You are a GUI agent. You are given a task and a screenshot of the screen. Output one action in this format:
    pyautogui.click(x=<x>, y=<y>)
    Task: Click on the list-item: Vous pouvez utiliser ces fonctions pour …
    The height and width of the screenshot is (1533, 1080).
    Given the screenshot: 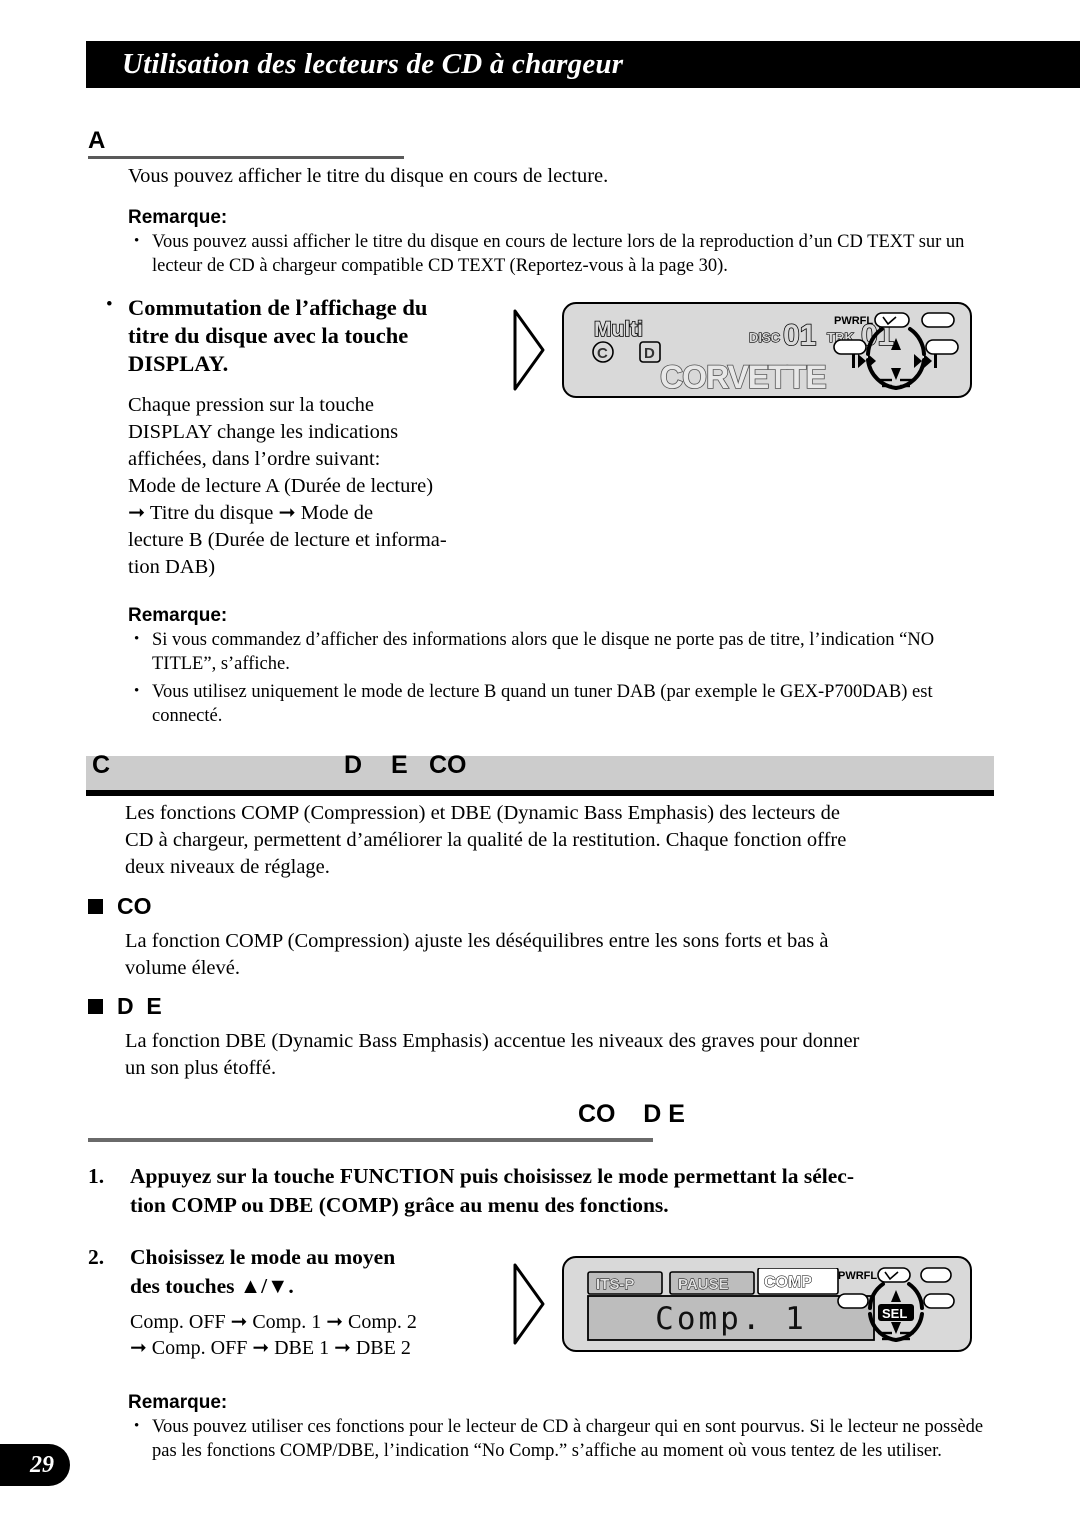 What is the action you would take?
    pyautogui.click(x=558, y=1438)
    